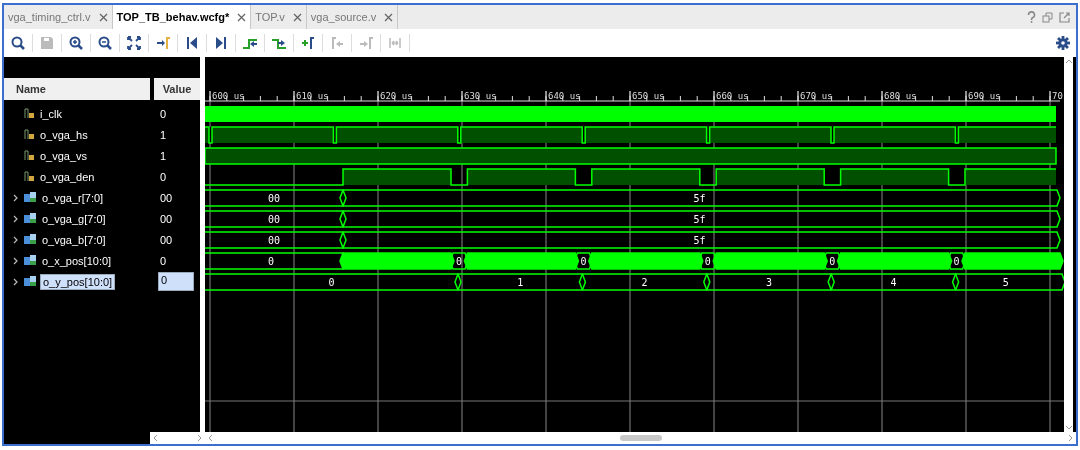 The width and height of the screenshot is (1080, 450). Describe the element at coordinates (395, 43) in the screenshot. I see `swap-cursors-icon` at that location.